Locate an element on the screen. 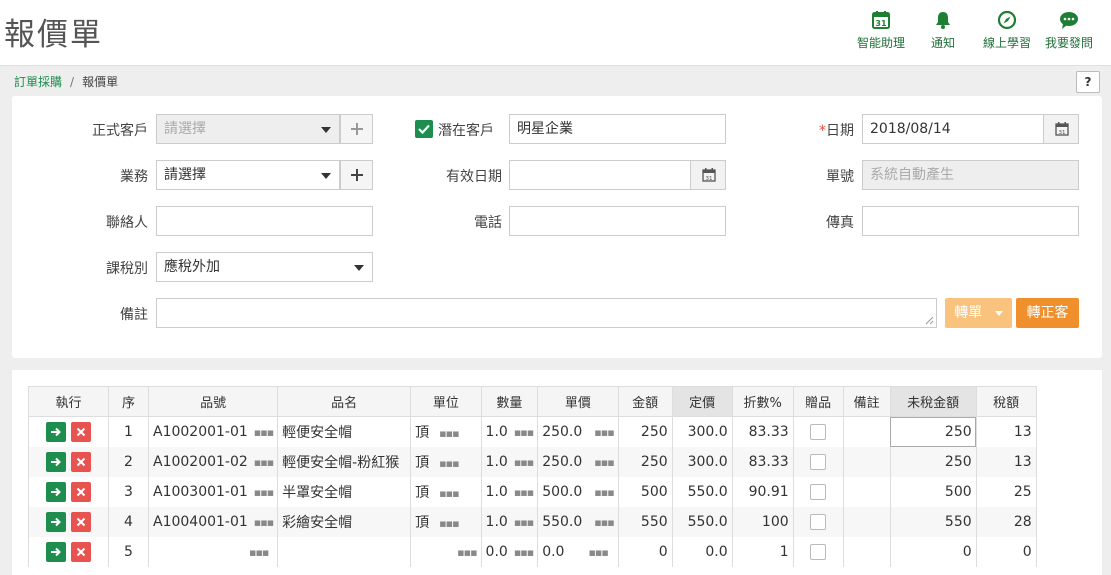 The width and height of the screenshot is (1111, 575). valid-date-input is located at coordinates (600, 175).